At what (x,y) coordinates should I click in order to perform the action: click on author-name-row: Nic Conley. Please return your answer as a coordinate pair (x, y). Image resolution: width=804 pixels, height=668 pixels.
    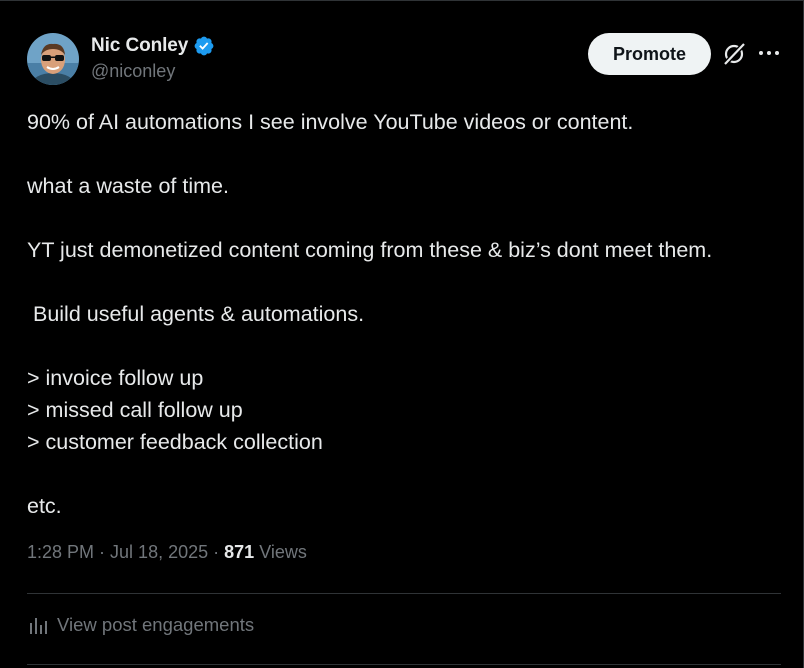
    Looking at the image, I should click on (153, 46).